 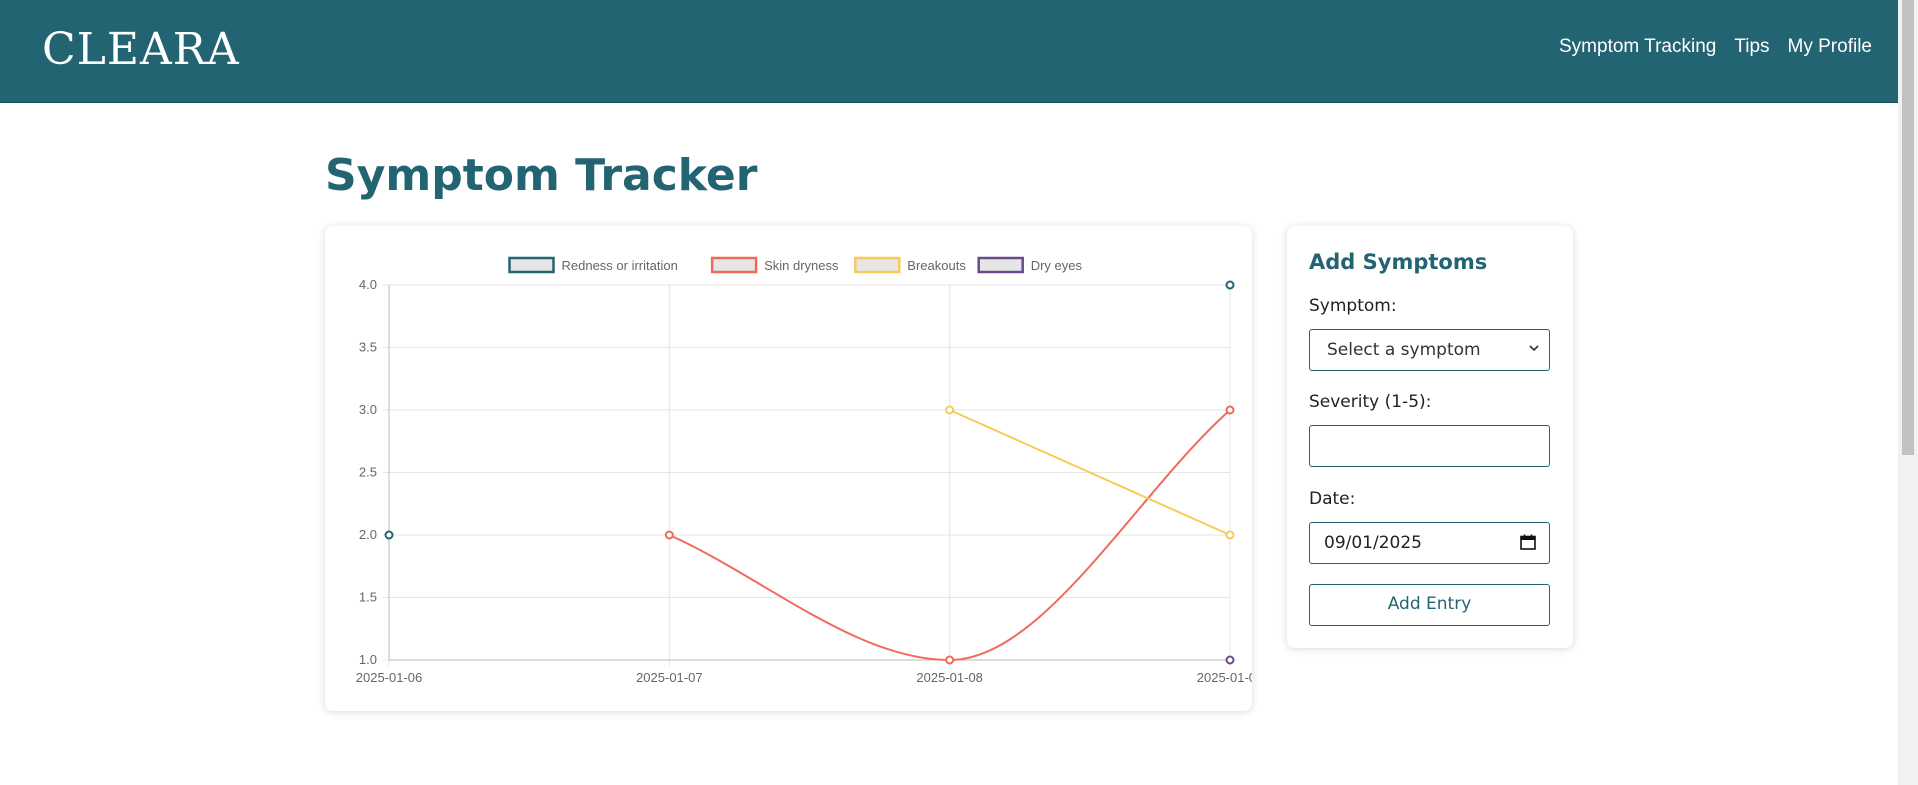 What do you see at coordinates (1534, 348) in the screenshot?
I see `chevron-down-icon` at bounding box center [1534, 348].